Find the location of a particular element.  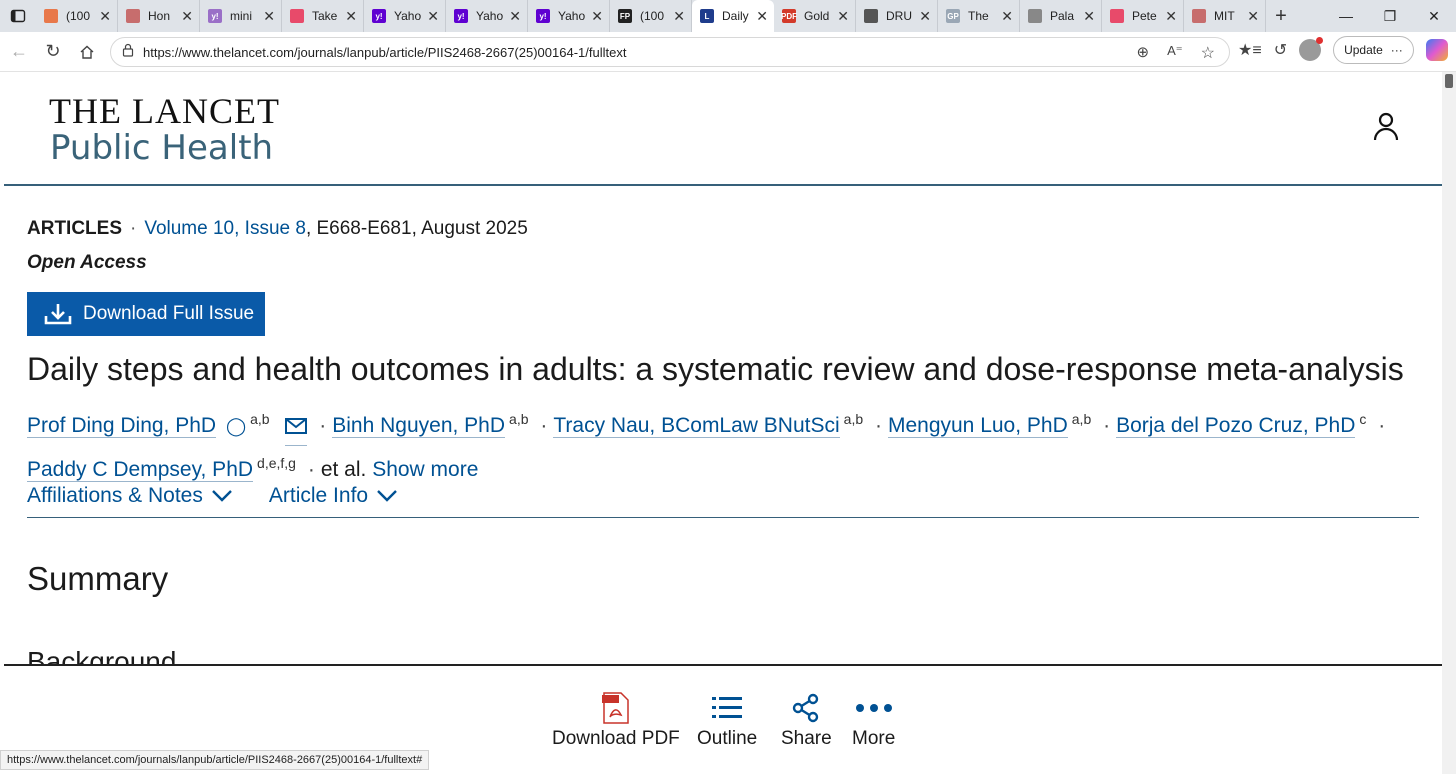

download-full-issue-button: Download Full Issue is located at coordinates (146, 314).